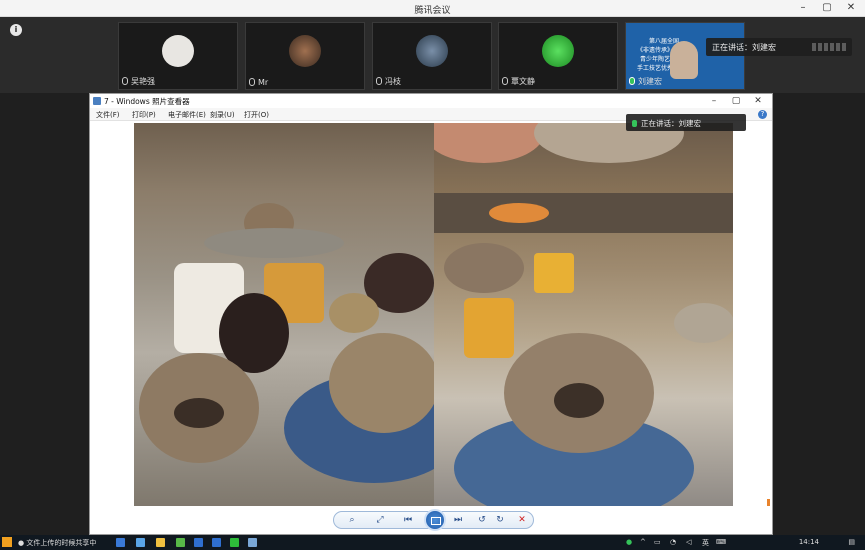  Describe the element at coordinates (705, 543) in the screenshot. I see `ime-indicator: 英` at that location.